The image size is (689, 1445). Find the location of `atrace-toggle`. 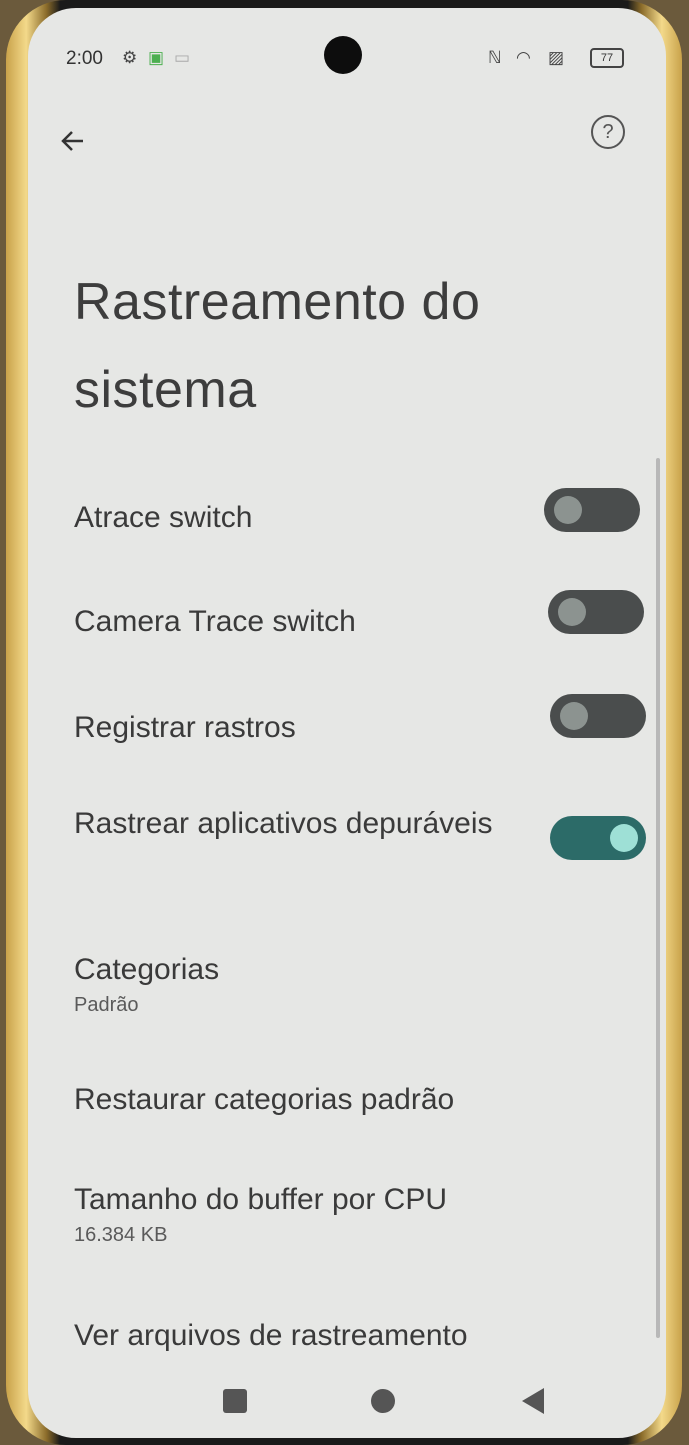

atrace-toggle is located at coordinates (592, 510).